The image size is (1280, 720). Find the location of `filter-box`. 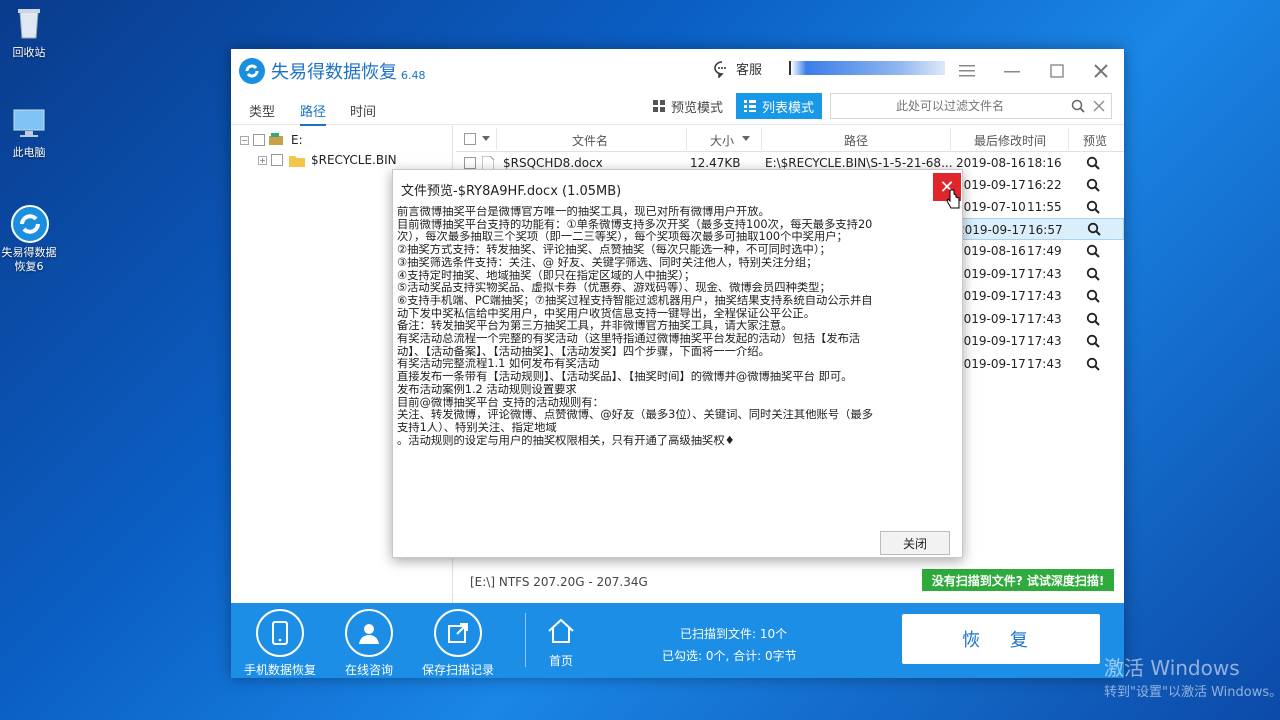

filter-box is located at coordinates (971, 106).